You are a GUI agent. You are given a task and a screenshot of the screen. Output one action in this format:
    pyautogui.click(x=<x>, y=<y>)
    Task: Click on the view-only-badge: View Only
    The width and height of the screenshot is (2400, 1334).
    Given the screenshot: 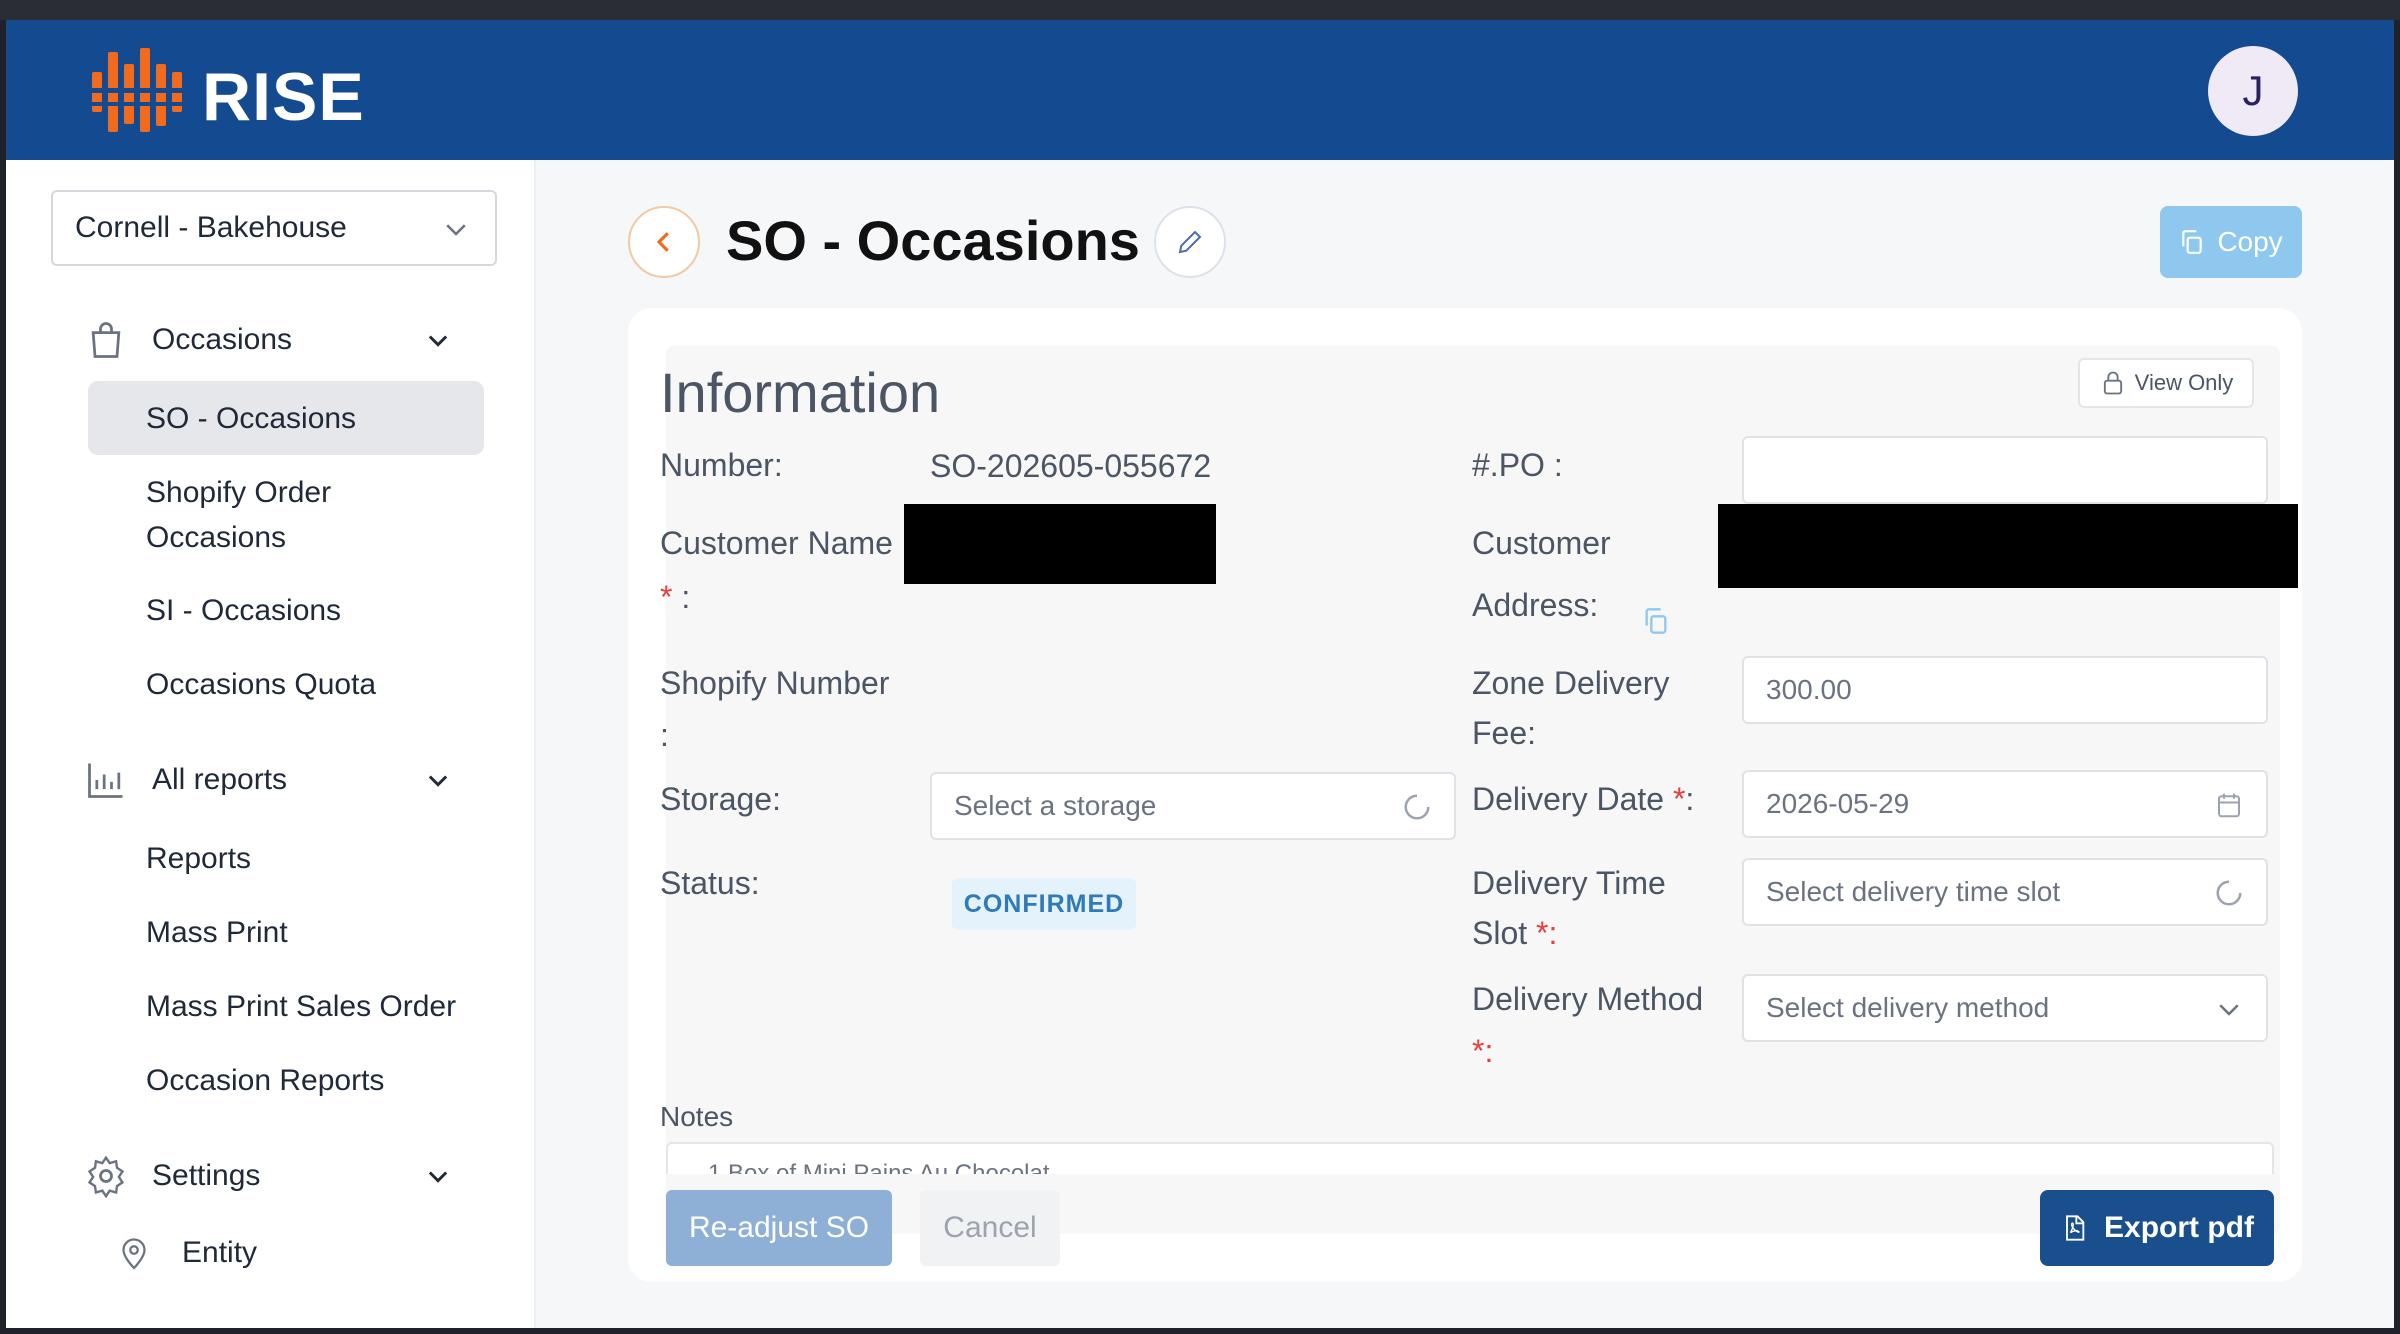 What is the action you would take?
    pyautogui.click(x=2166, y=383)
    